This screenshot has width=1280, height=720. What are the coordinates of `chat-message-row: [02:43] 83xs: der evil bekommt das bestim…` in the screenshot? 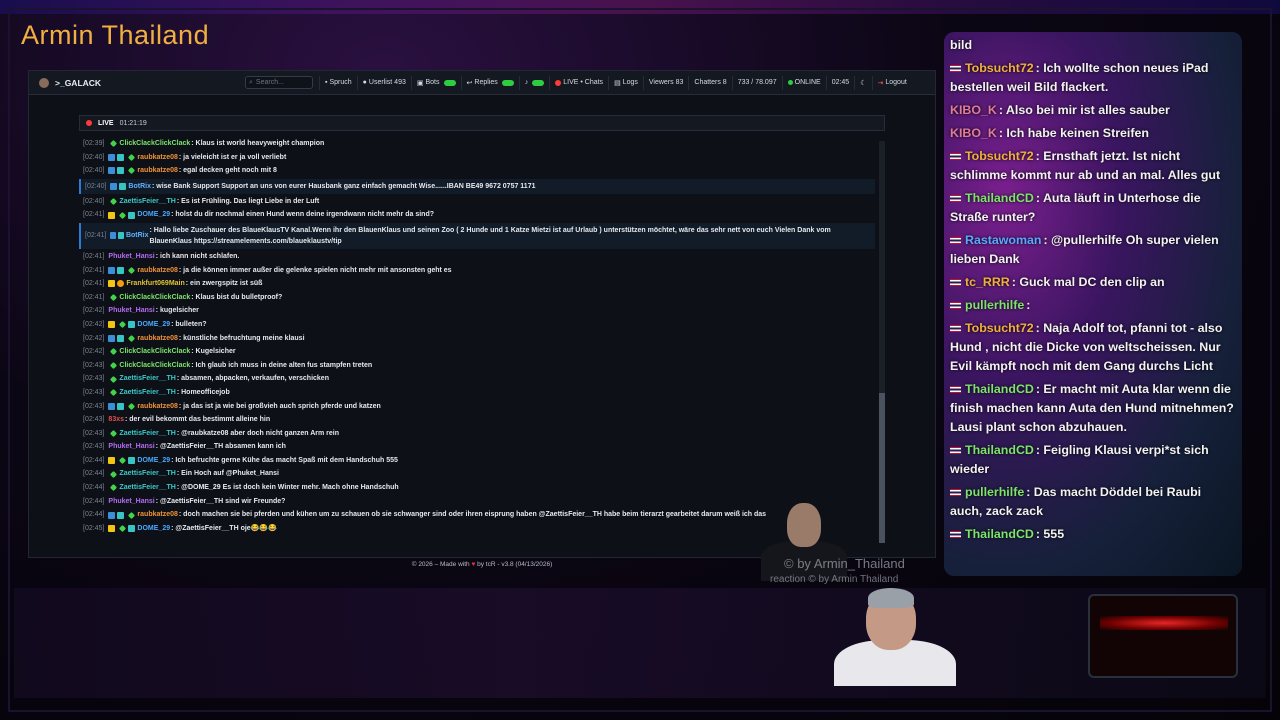 It's located at (477, 420).